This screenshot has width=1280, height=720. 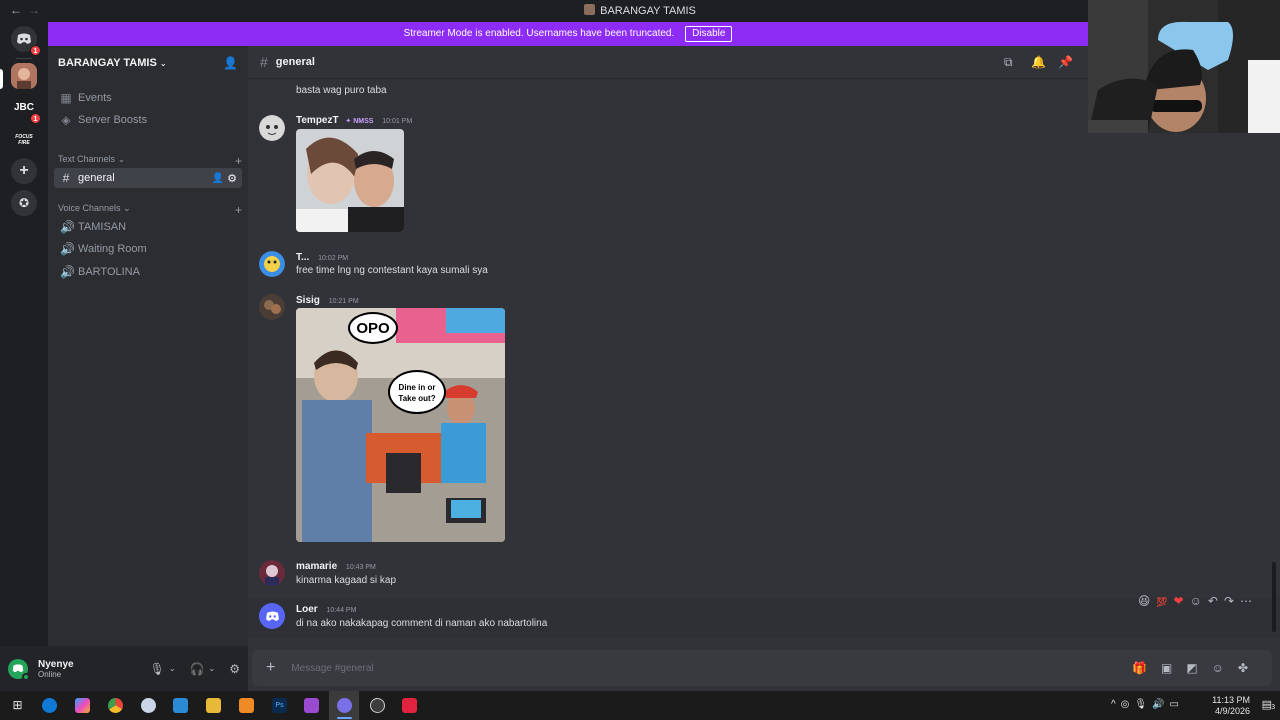 I want to click on voice-channel-bartolina: 🔊 BARTOLINA, so click(x=148, y=272).